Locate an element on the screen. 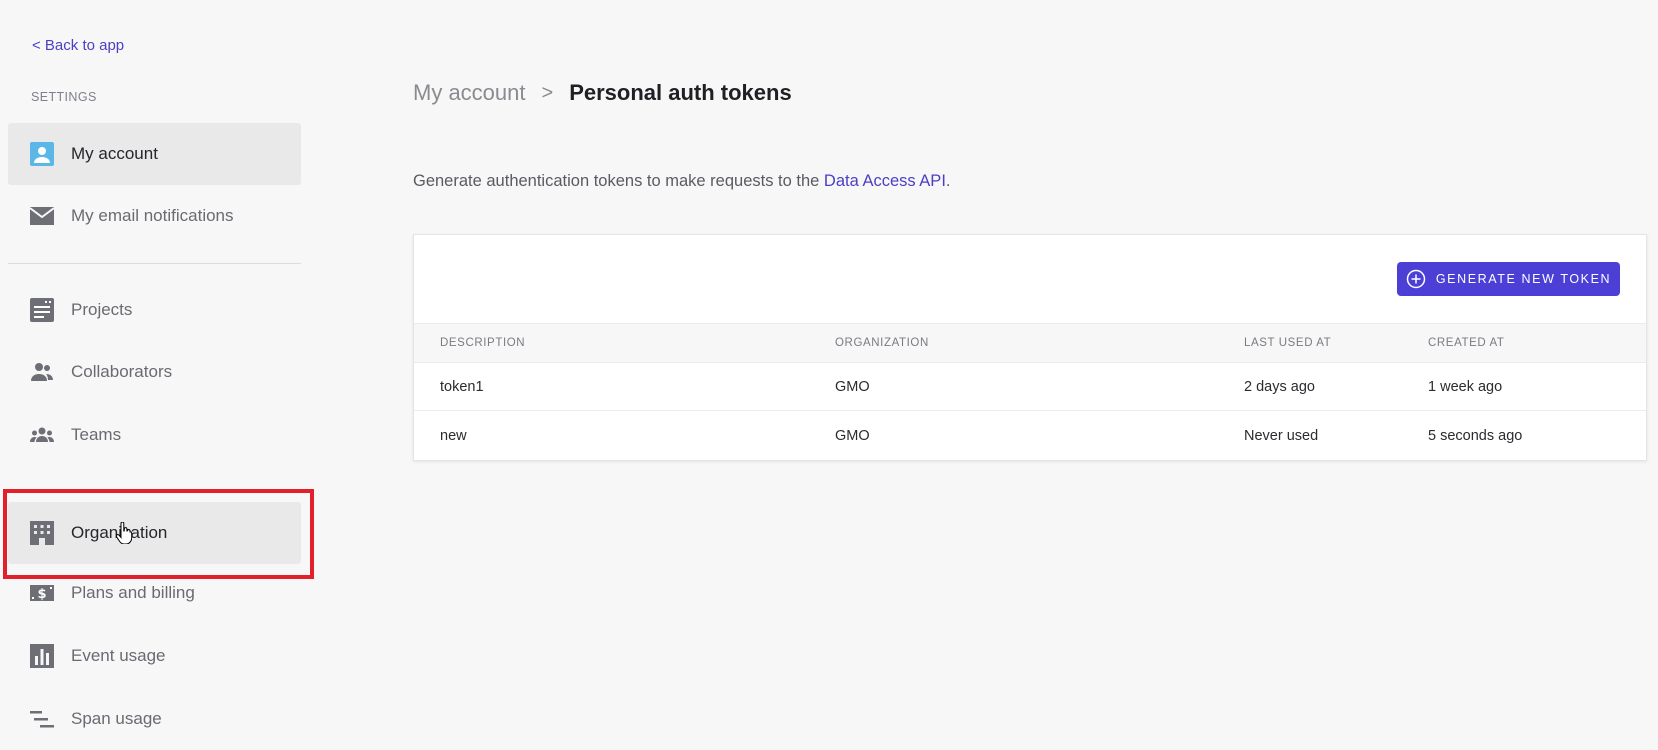 The height and width of the screenshot is (750, 1658). sidebar-item-label: My account is located at coordinates (114, 153).